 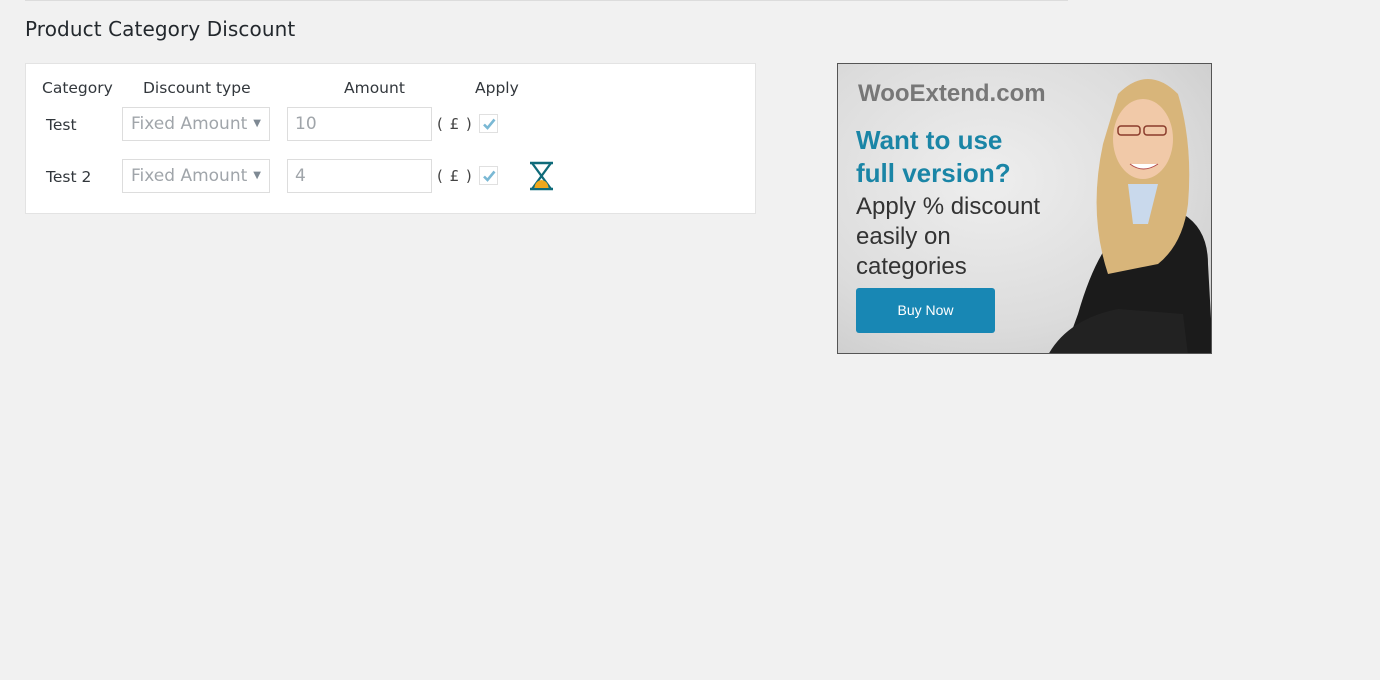 I want to click on hourglass-icon, so click(x=541, y=176).